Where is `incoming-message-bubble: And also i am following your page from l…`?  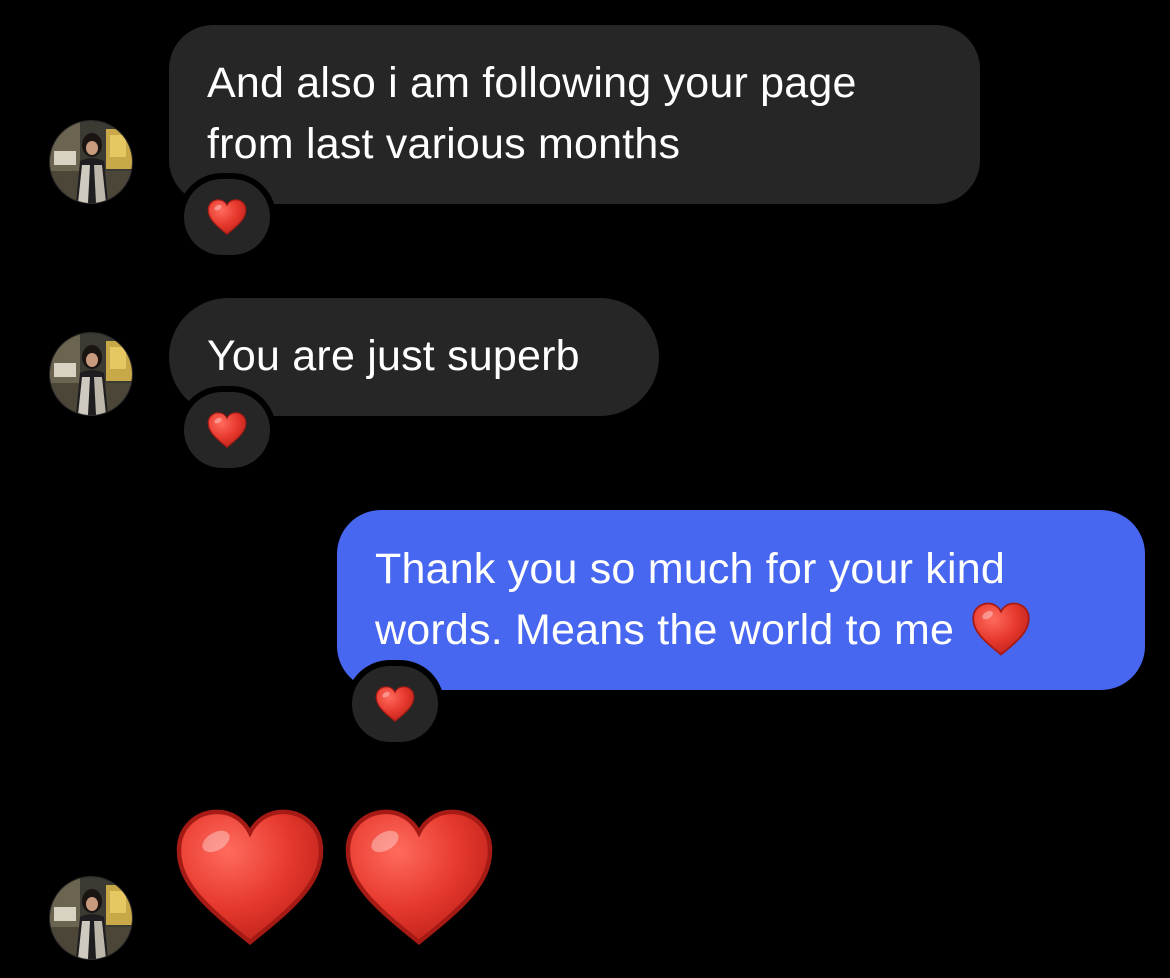
incoming-message-bubble: And also i am following your page from l… is located at coordinates (574, 114).